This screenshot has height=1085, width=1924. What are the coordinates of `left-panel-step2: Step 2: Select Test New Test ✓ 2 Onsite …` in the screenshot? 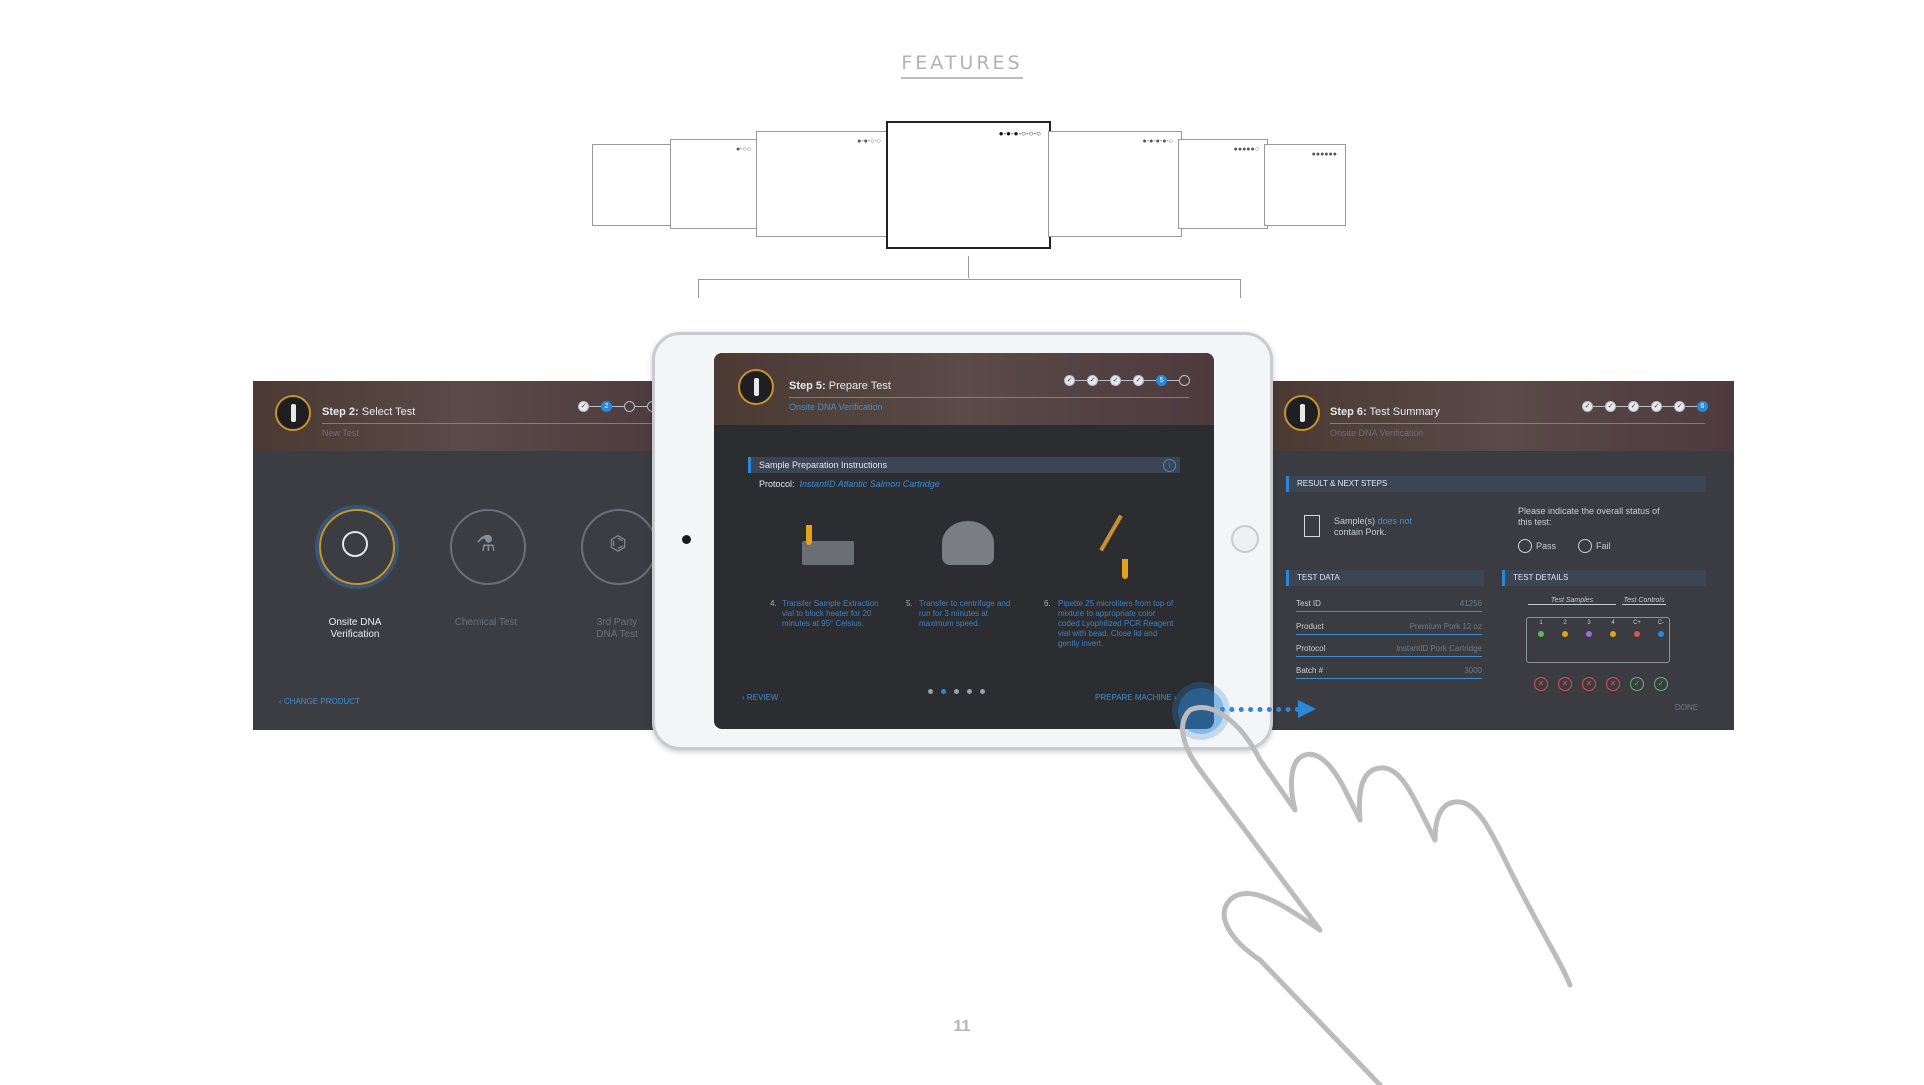 It's located at (463, 555).